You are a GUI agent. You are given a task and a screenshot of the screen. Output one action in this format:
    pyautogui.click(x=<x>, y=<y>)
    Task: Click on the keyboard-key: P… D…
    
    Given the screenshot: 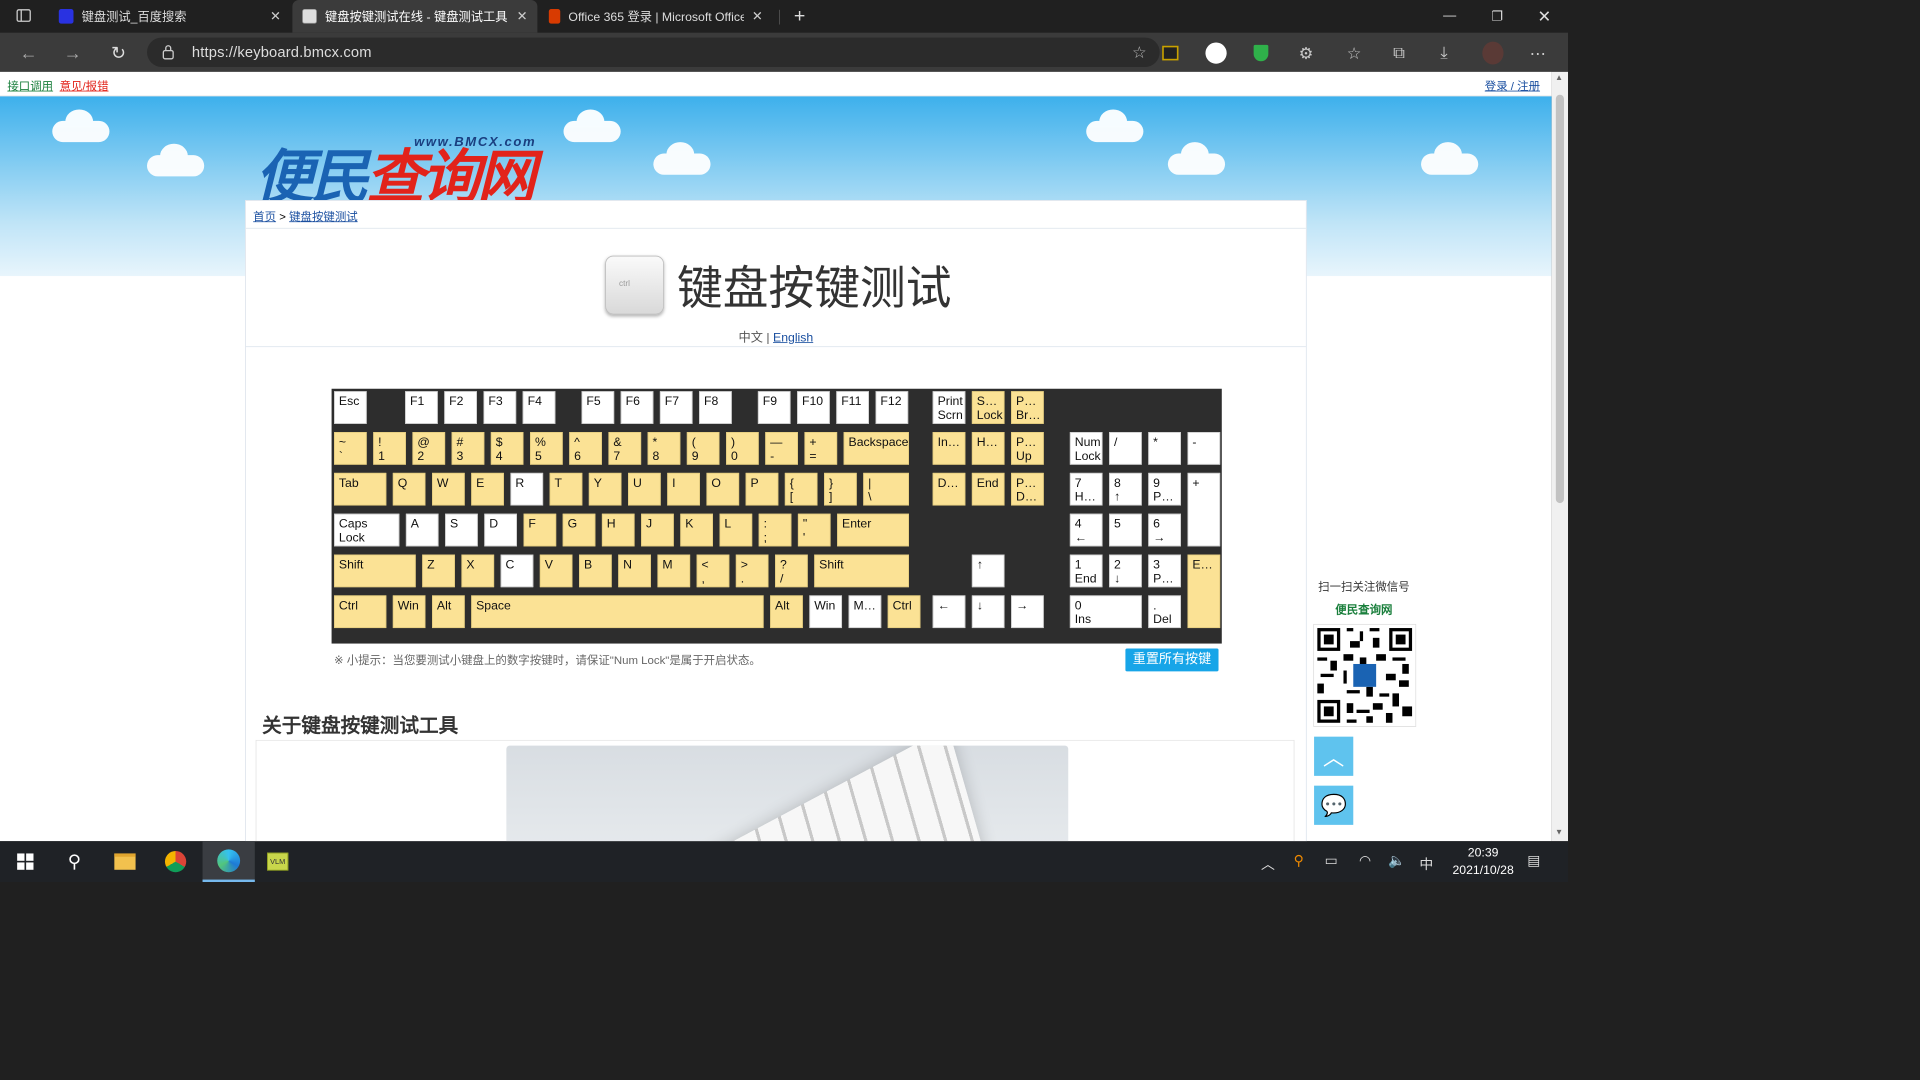 What is the action you would take?
    pyautogui.click(x=1027, y=489)
    